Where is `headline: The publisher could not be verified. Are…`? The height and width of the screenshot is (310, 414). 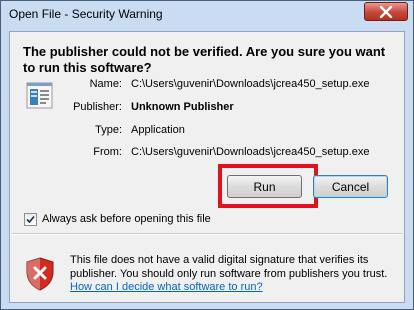
headline: The publisher could not be verified. Are… is located at coordinates (204, 59).